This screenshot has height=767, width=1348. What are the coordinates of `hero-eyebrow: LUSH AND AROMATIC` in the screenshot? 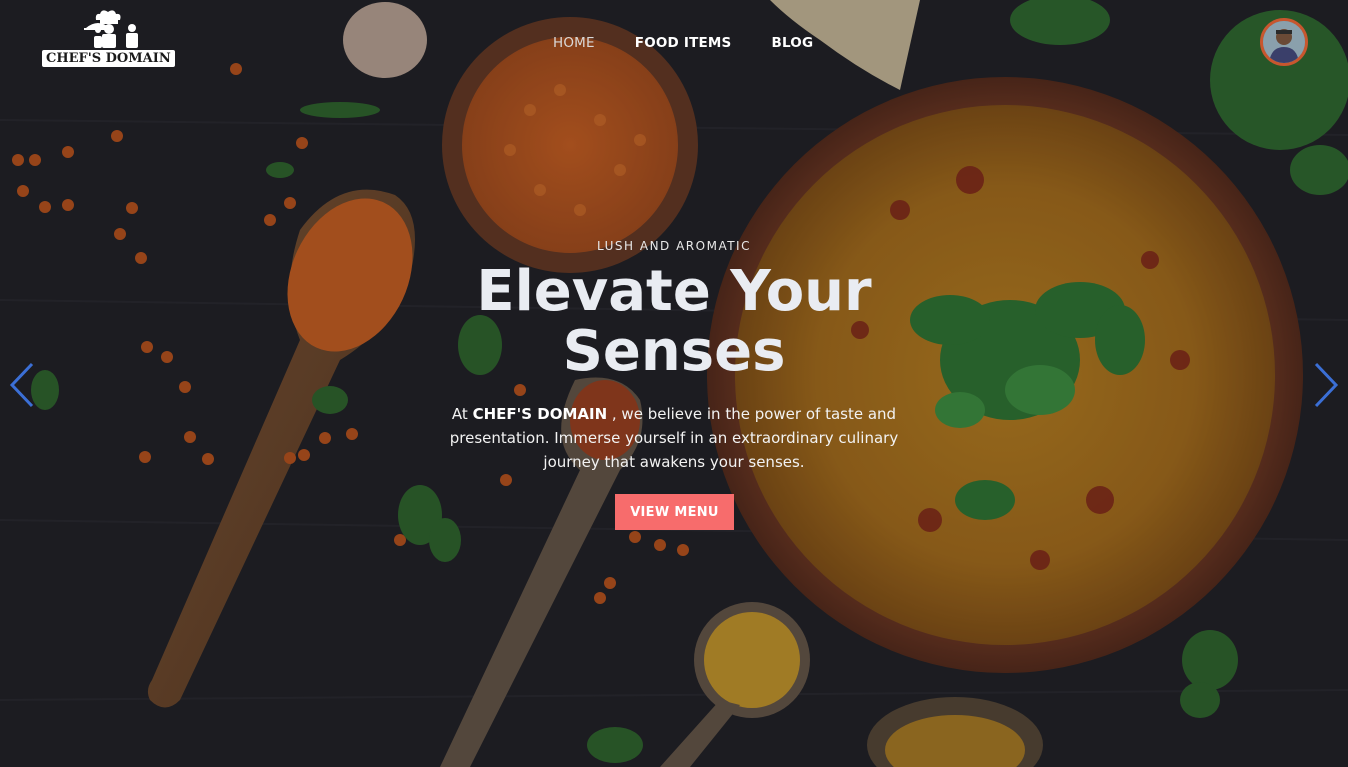 It's located at (674, 246).